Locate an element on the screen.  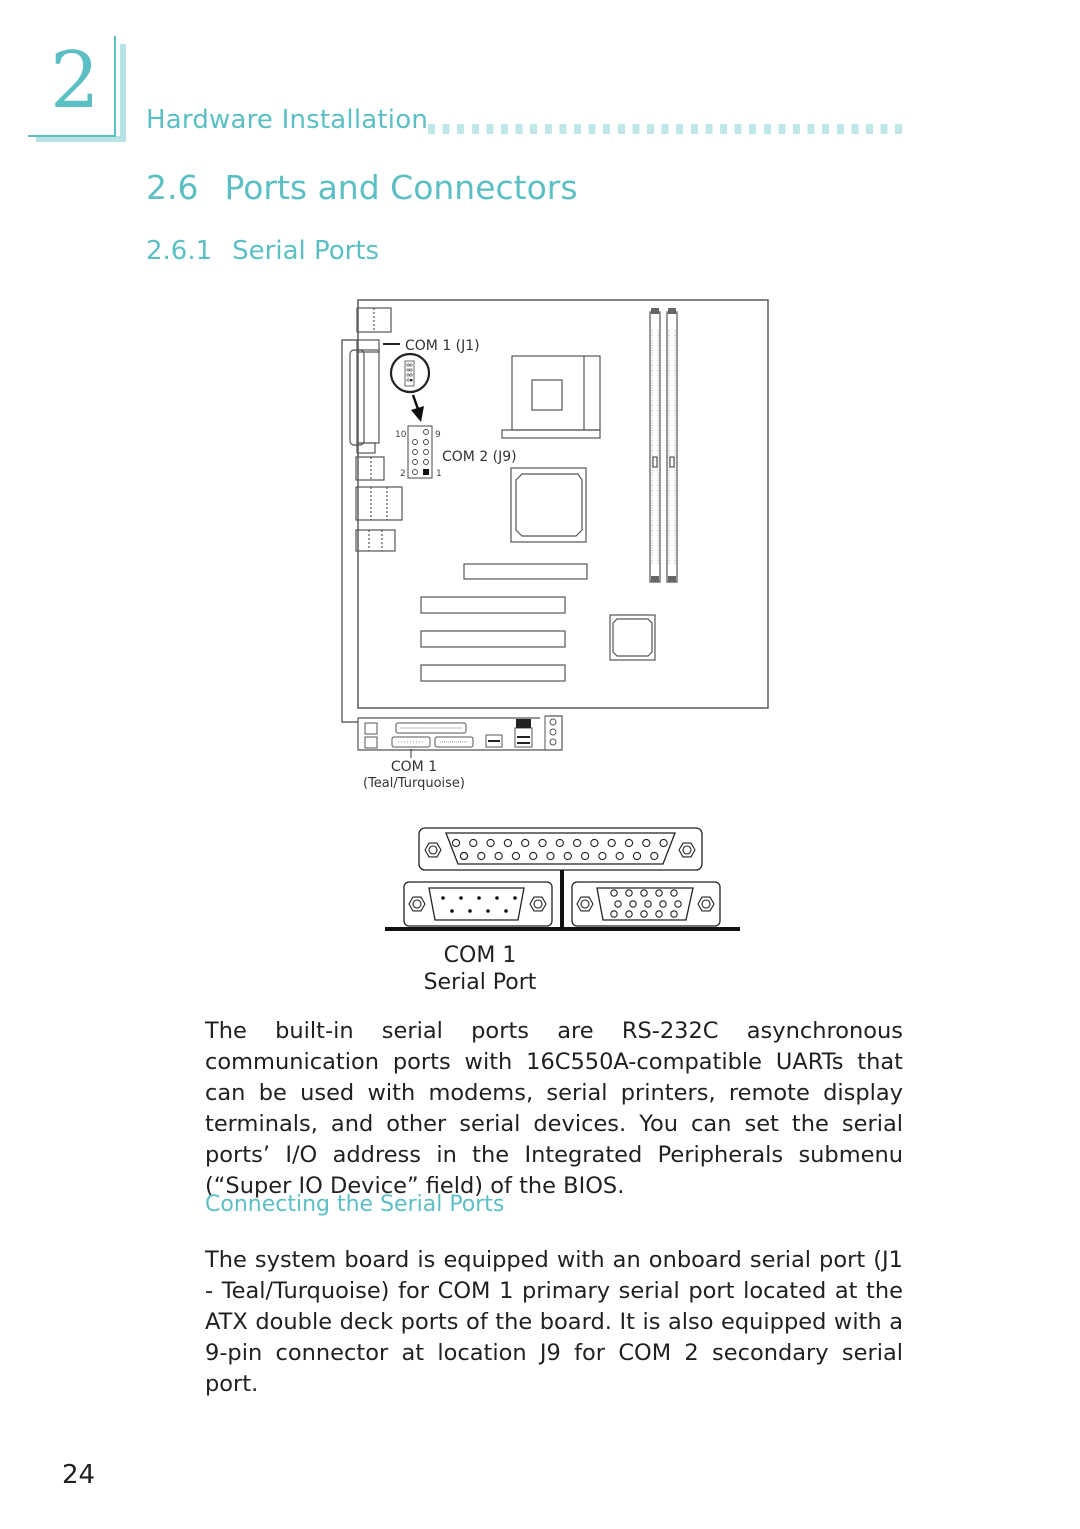
parallel-port-body is located at coordinates (368, 396).